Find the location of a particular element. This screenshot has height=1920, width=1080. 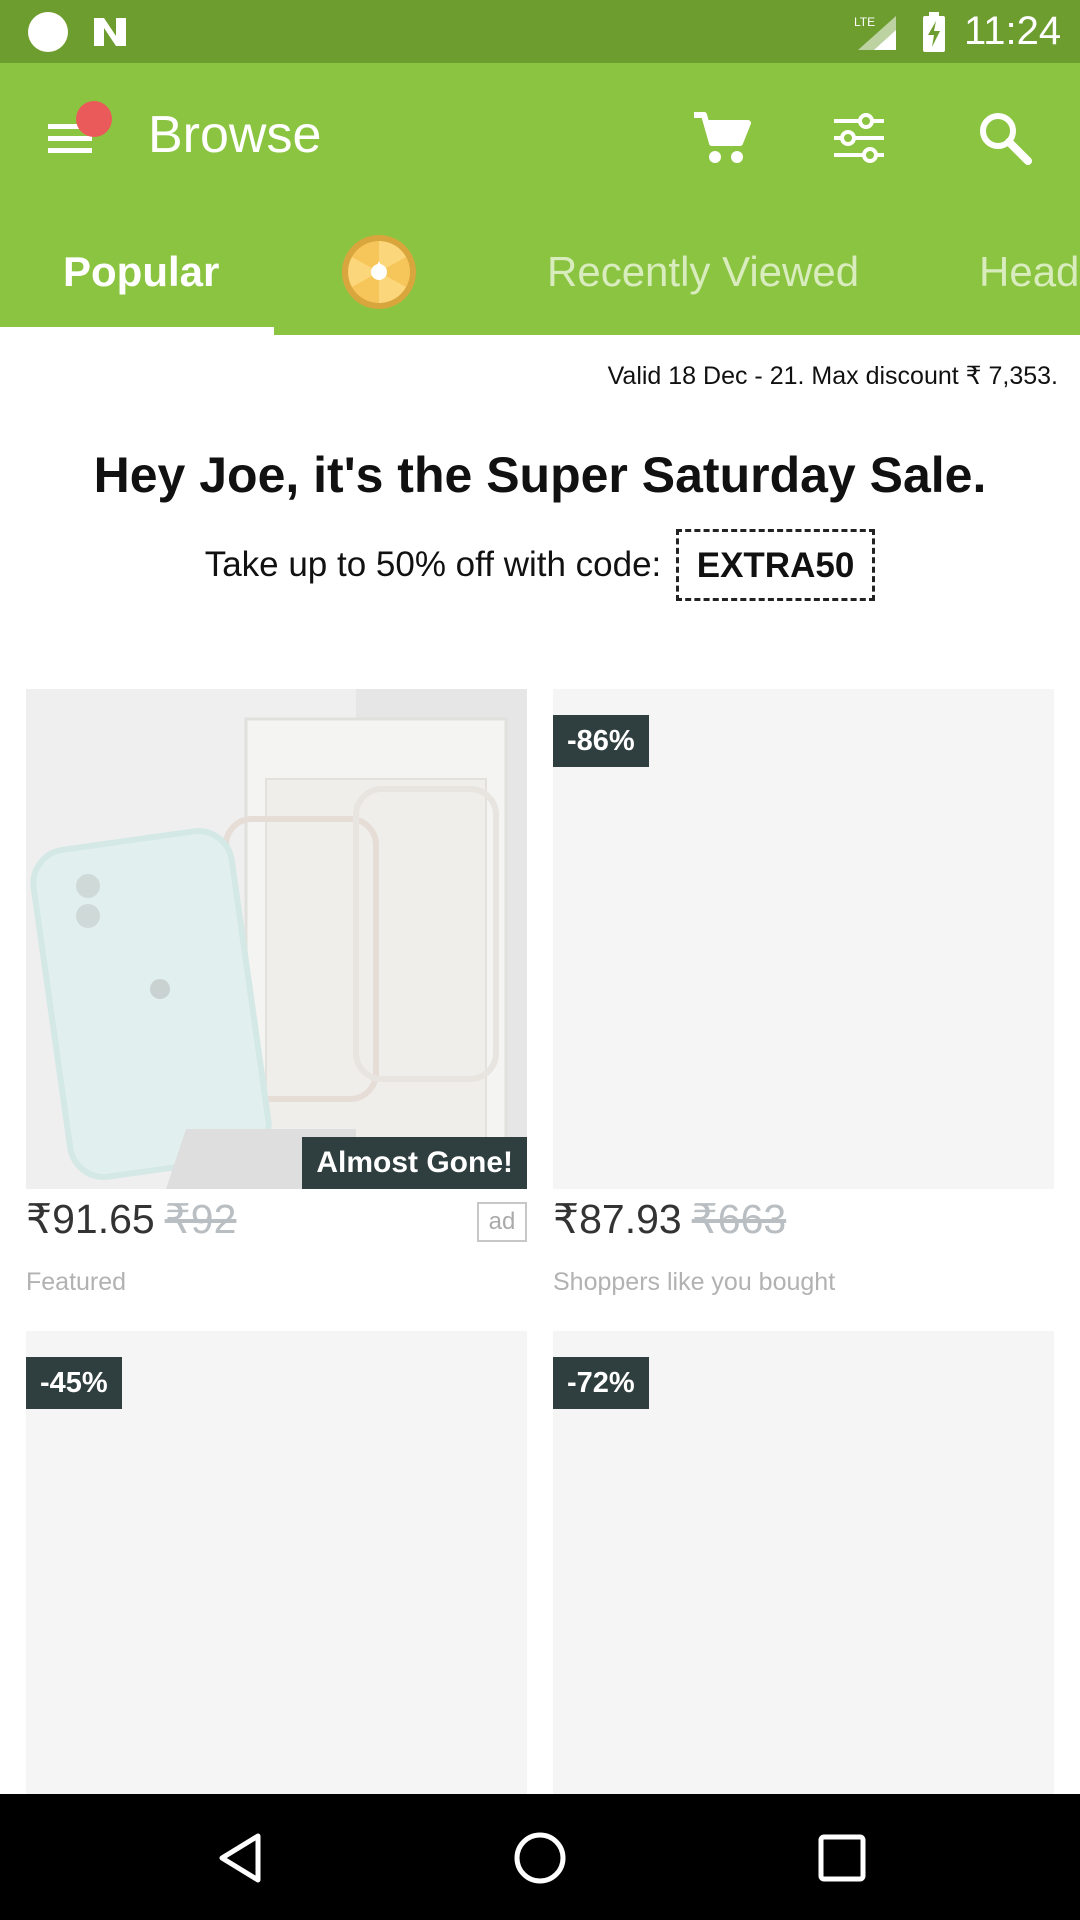

app-bar: Browse is located at coordinates (540, 137).